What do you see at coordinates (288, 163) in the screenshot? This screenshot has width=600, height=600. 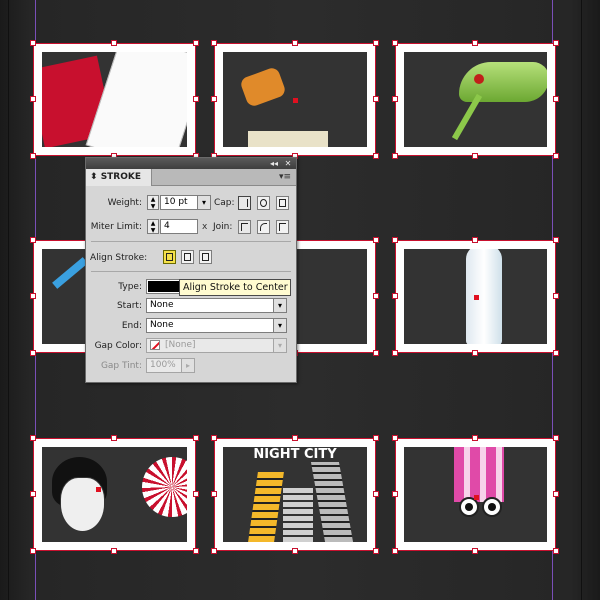 I see `close-panel-icon: ✕` at bounding box center [288, 163].